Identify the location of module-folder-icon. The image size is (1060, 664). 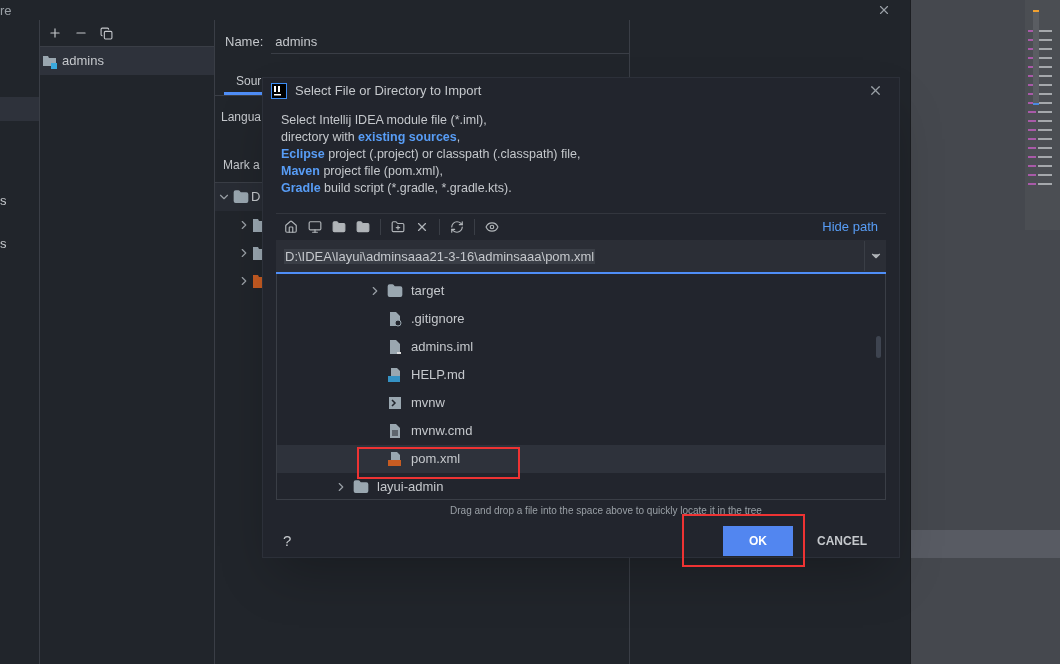
(50, 61).